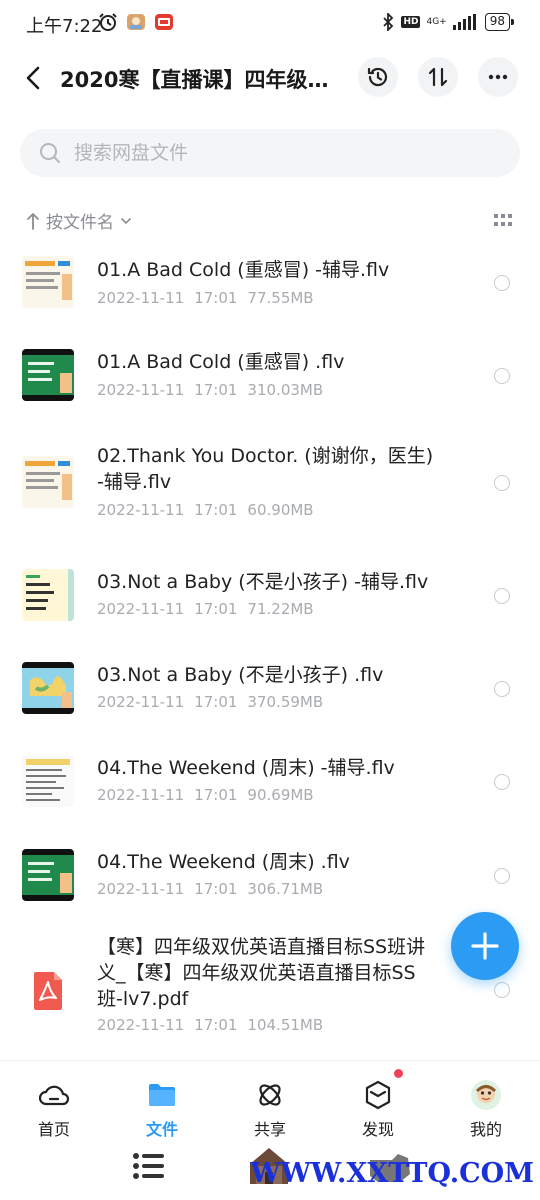  I want to click on file-meta: 2022-11-11 17:01 310.03MB, so click(210, 390).